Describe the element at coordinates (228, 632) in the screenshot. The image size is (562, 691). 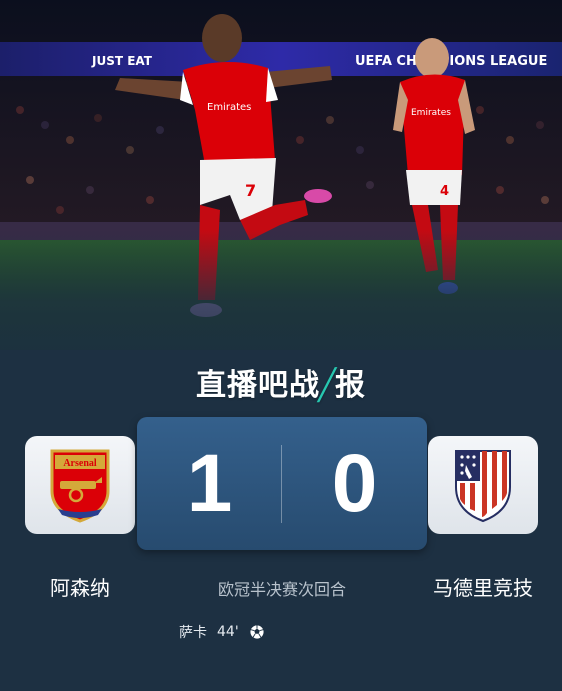
I see `goal-minute: 44'` at that location.